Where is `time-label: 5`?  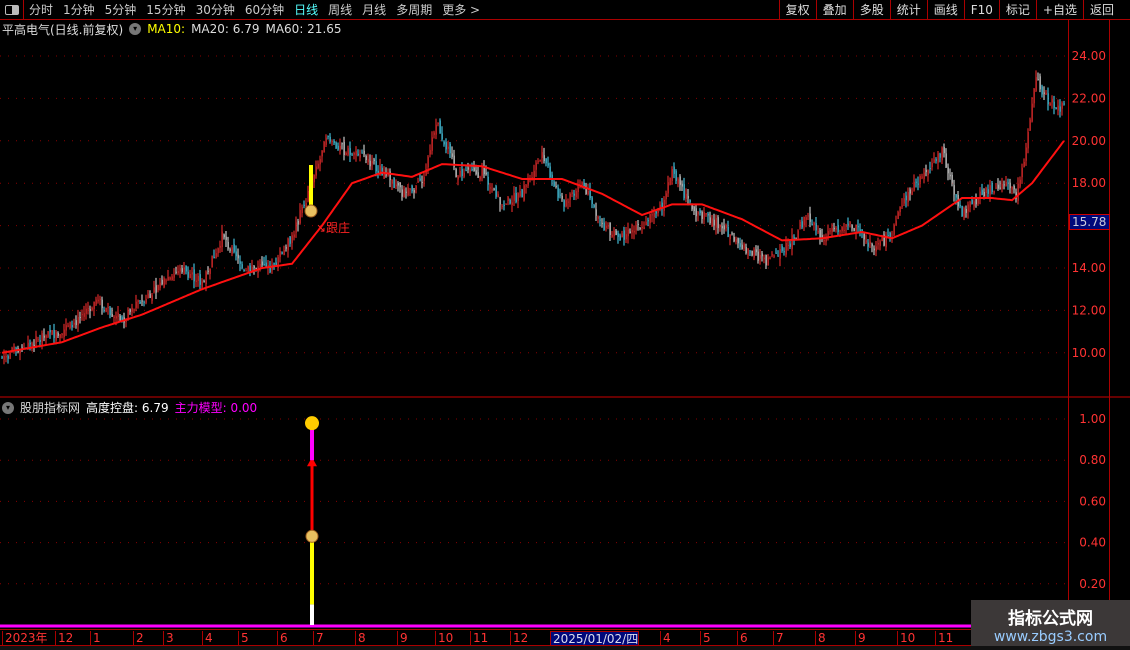
time-label: 5 is located at coordinates (243, 638).